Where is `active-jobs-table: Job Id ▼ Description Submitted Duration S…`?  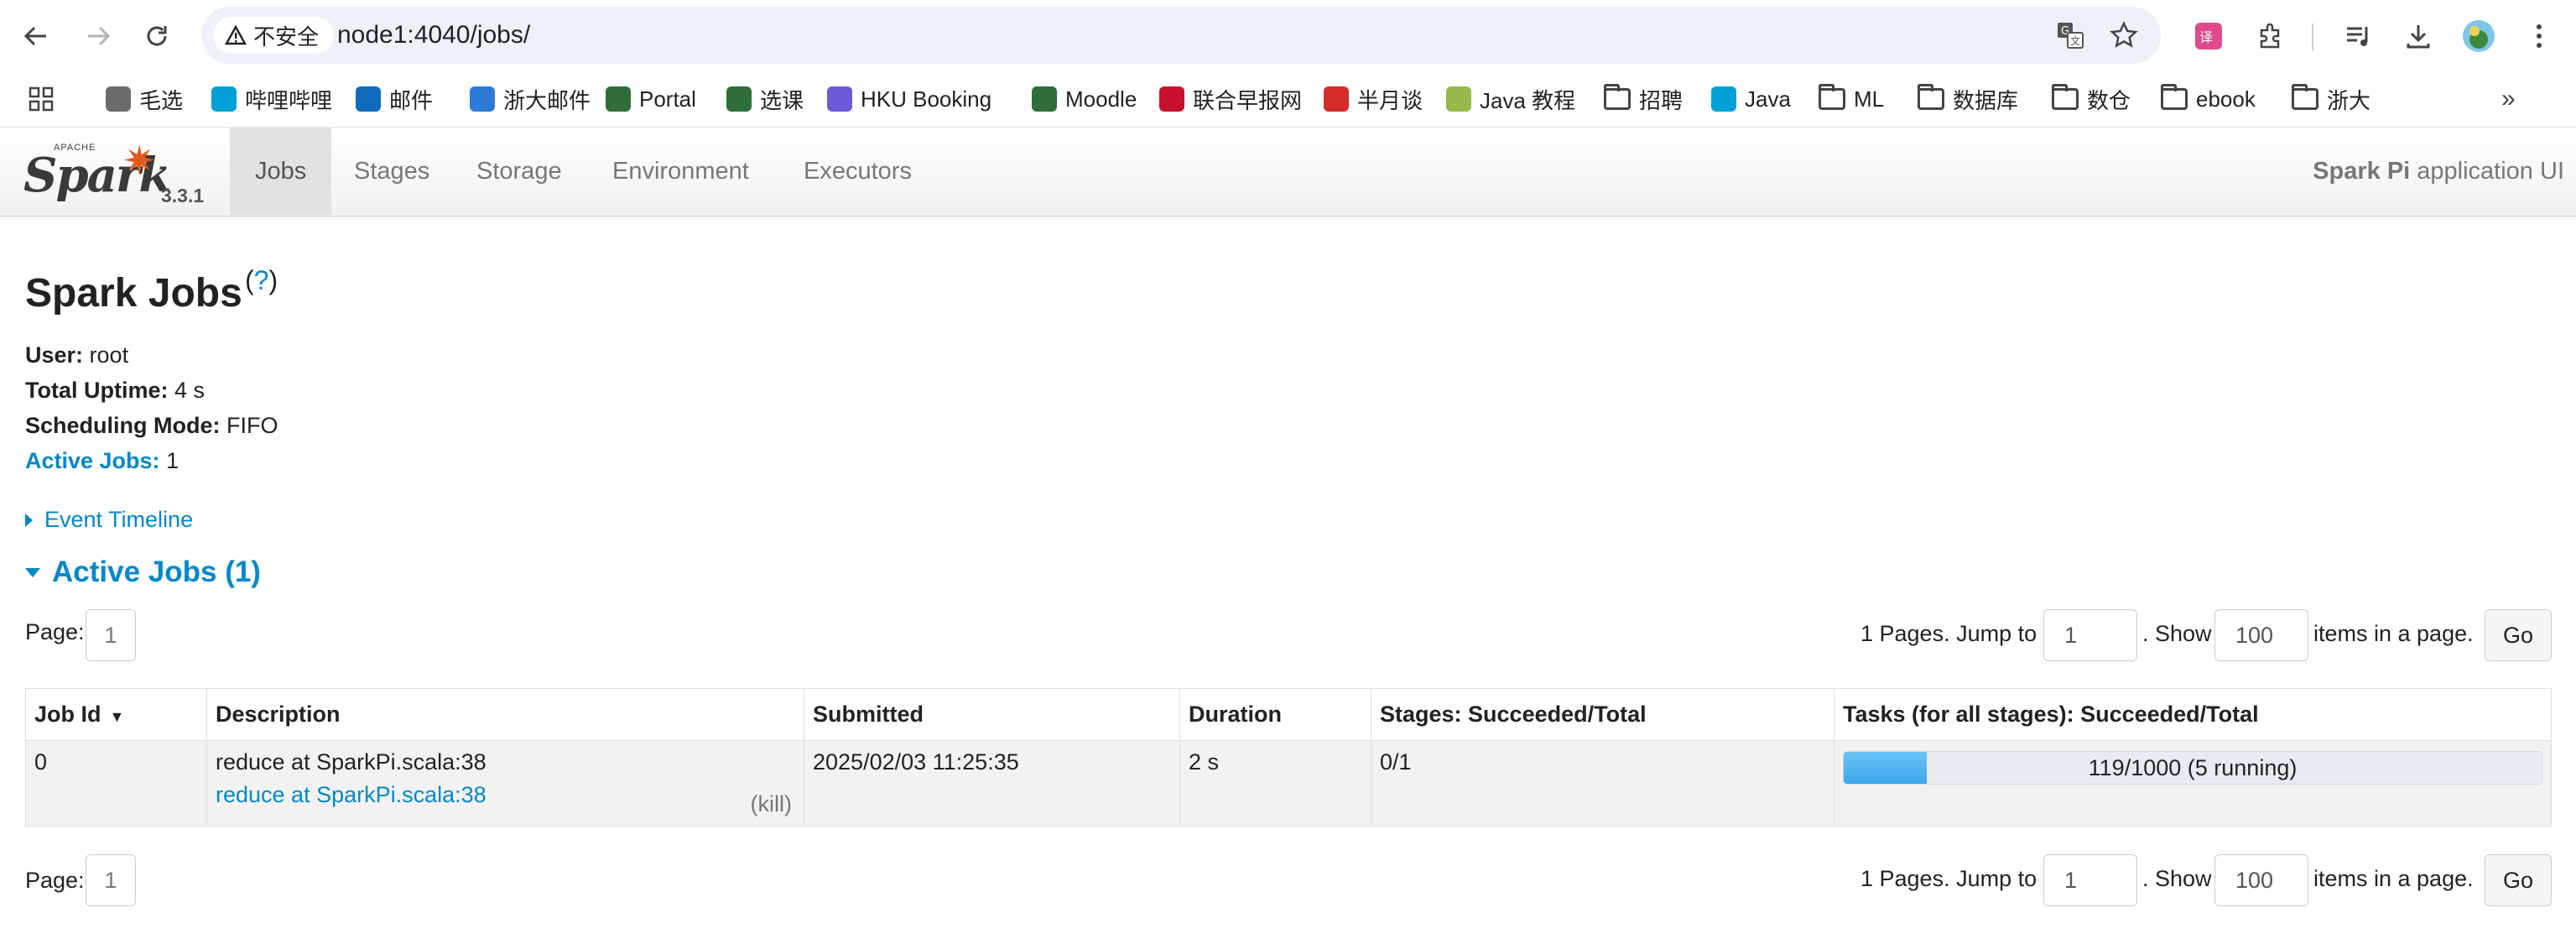 active-jobs-table: Job Id ▼ Description Submitted Duration S… is located at coordinates (1288, 757).